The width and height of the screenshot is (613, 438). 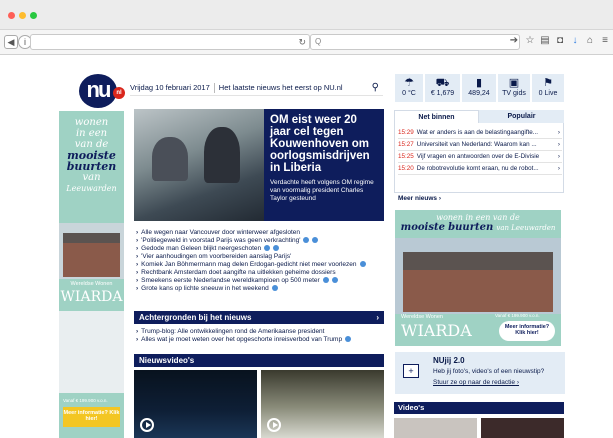 I want to click on live-label: 0 Live, so click(x=548, y=93).